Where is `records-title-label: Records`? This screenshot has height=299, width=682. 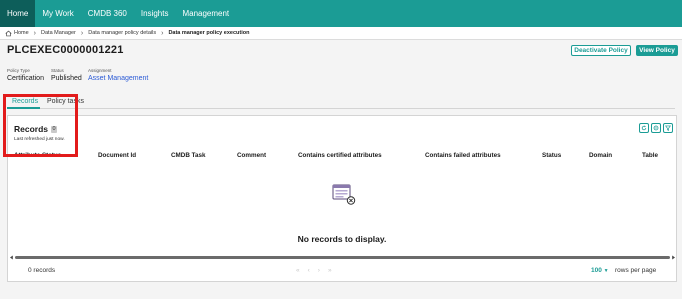
records-title-label: Records is located at coordinates (31, 129).